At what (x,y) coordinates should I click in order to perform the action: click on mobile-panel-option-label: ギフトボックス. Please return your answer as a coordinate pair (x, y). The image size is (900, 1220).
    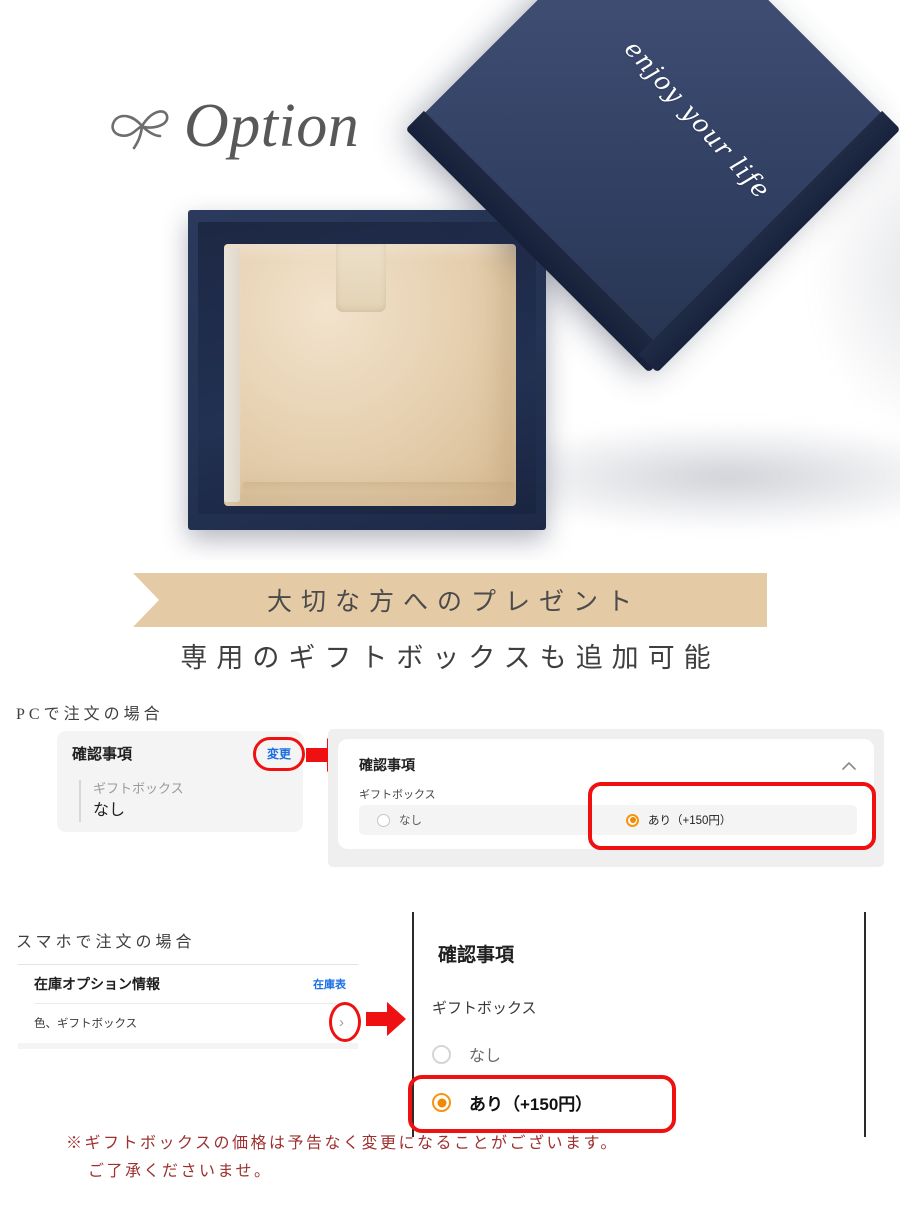
    Looking at the image, I should click on (484, 1008).